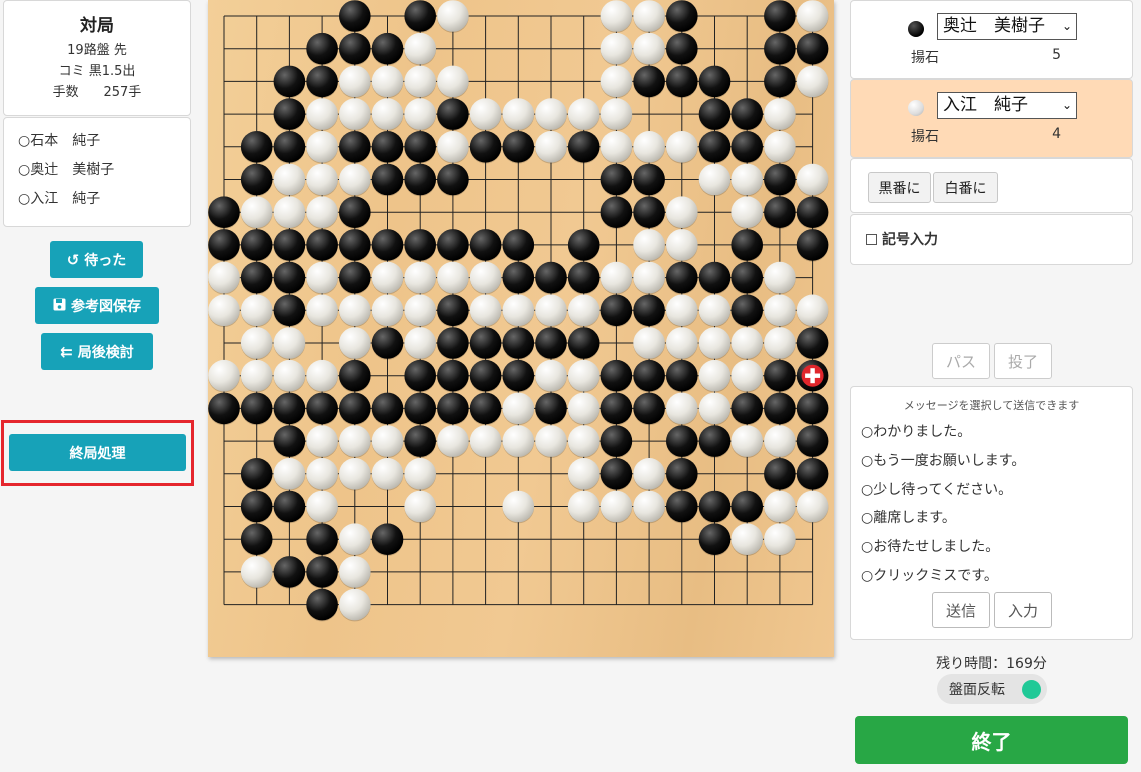 Image resolution: width=1141 pixels, height=772 pixels. I want to click on end-processing-button: 終局処理, so click(97, 452).